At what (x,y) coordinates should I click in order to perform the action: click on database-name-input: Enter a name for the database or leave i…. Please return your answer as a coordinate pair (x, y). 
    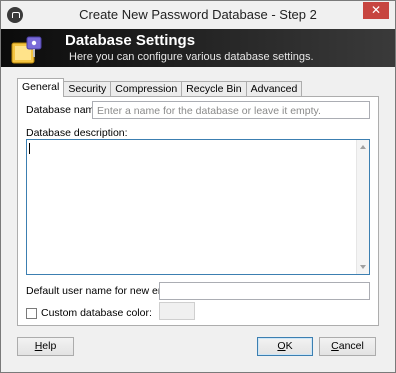
    Looking at the image, I should click on (231, 110).